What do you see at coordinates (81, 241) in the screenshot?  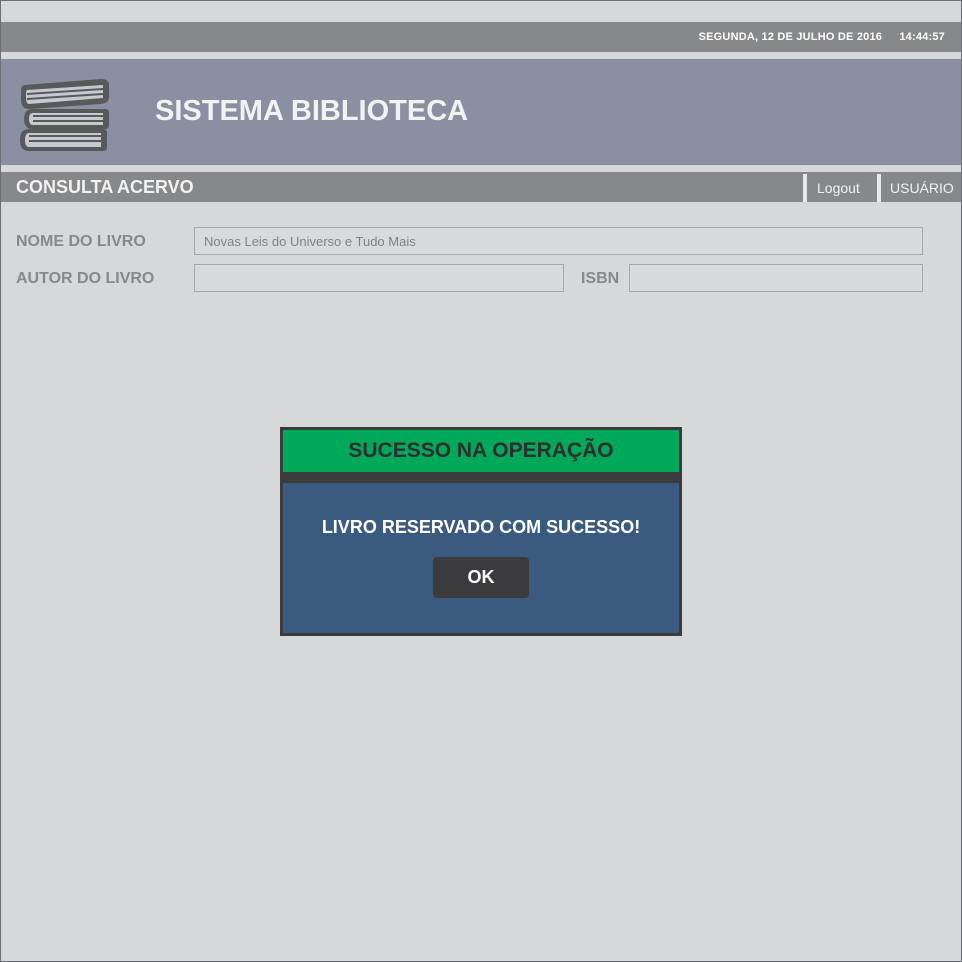 I see `book-name-label: NOME DO LIVRO` at bounding box center [81, 241].